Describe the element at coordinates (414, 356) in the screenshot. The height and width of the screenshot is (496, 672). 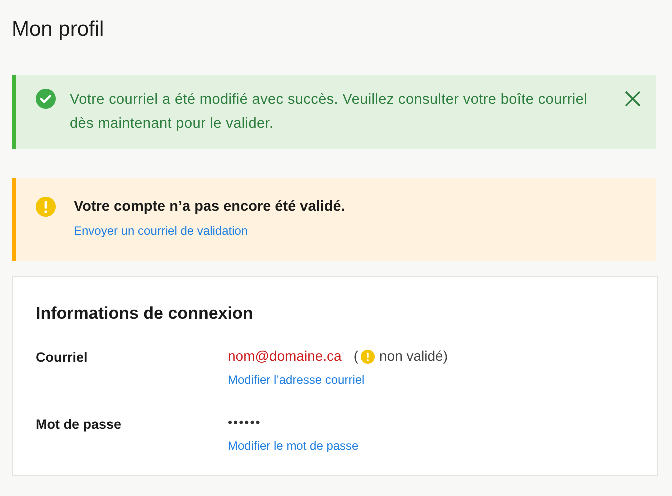
I see `status-text: non validé)` at that location.